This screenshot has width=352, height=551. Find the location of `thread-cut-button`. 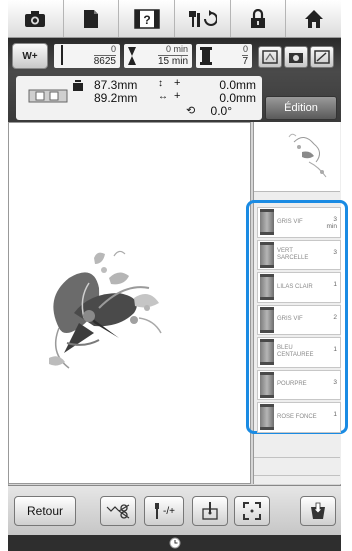

thread-cut-button is located at coordinates (118, 511).